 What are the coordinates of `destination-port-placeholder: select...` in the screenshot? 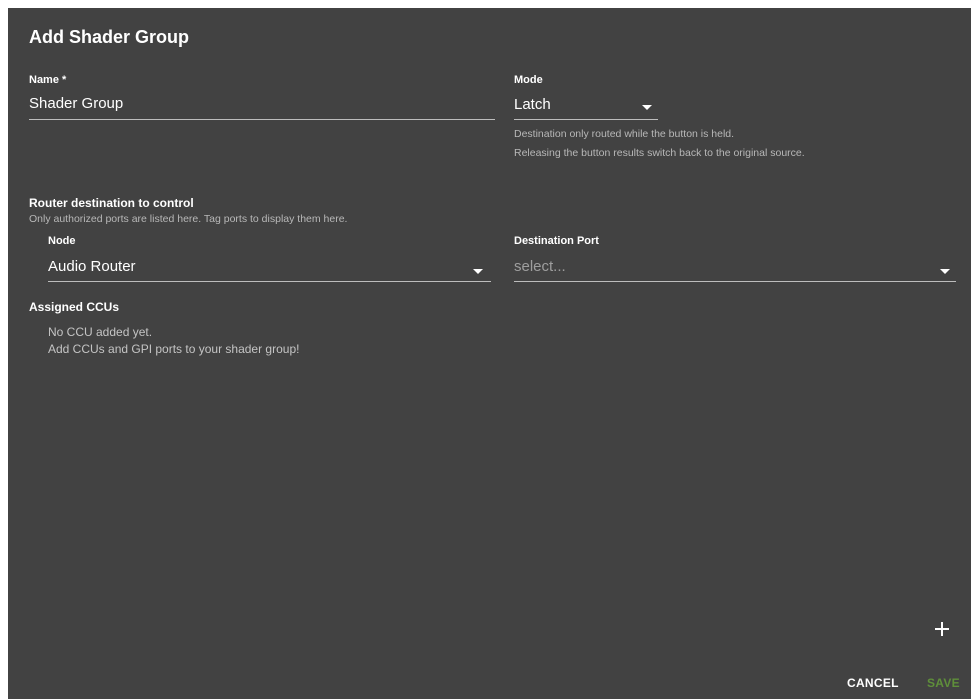 It's located at (540, 266).